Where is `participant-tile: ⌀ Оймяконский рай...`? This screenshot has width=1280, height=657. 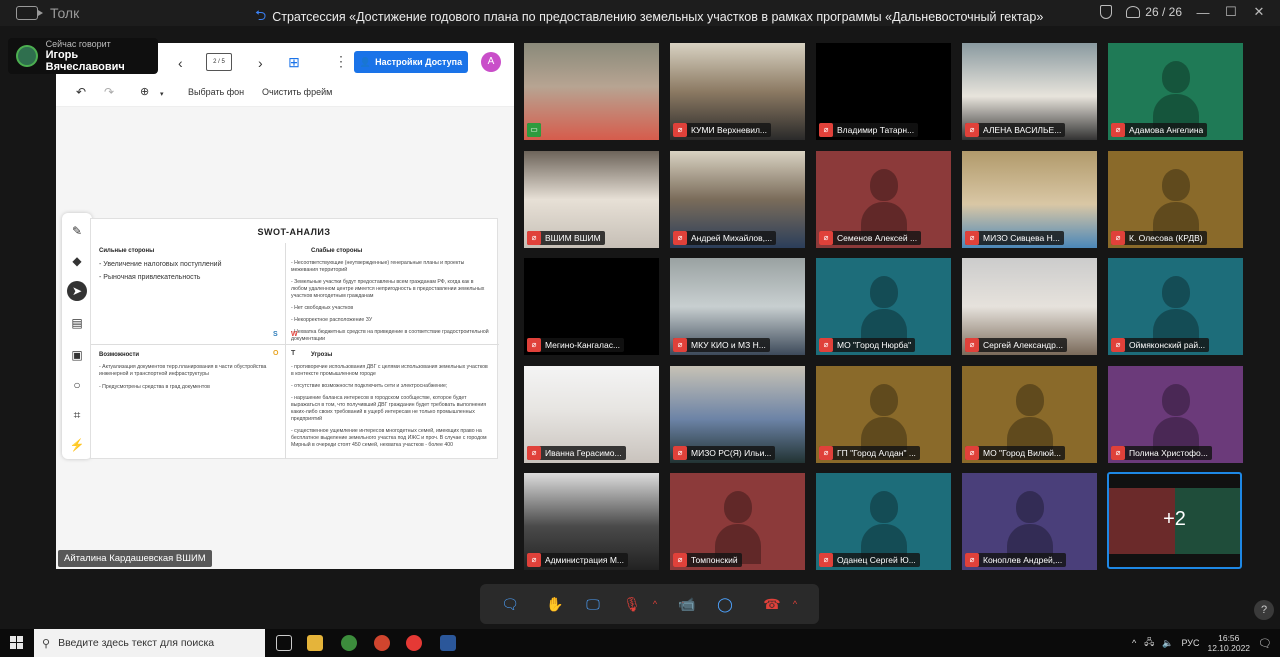 participant-tile: ⌀ Оймяконский рай... is located at coordinates (1175, 306).